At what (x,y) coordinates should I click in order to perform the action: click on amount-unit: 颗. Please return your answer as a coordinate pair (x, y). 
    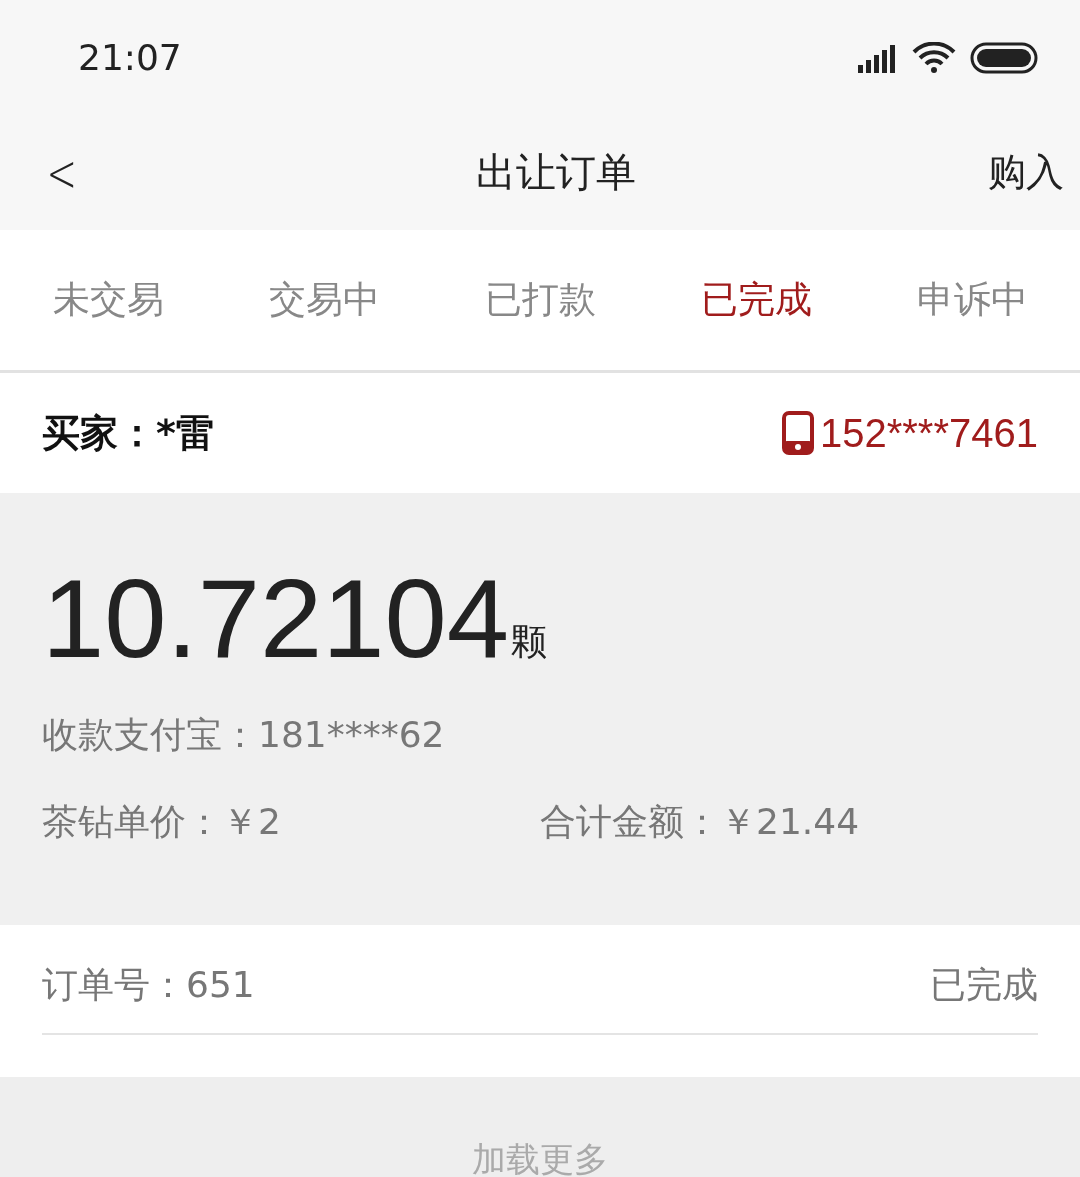
    Looking at the image, I should click on (529, 642).